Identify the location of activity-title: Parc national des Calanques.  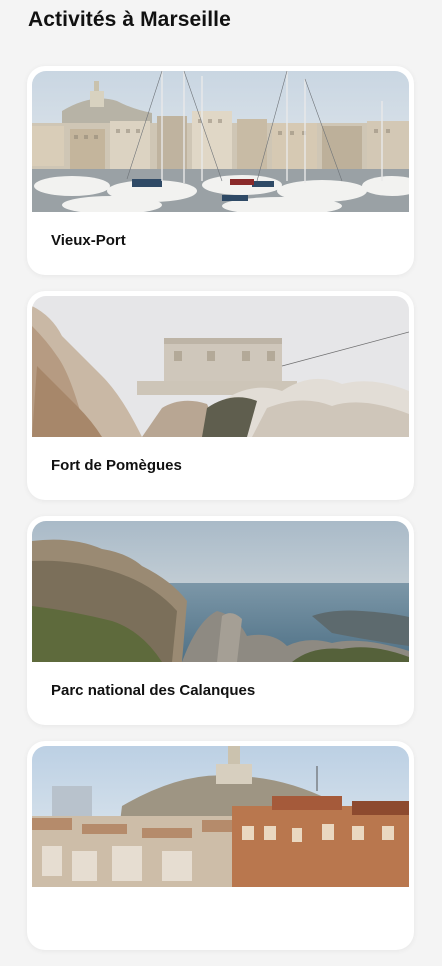
(153, 690).